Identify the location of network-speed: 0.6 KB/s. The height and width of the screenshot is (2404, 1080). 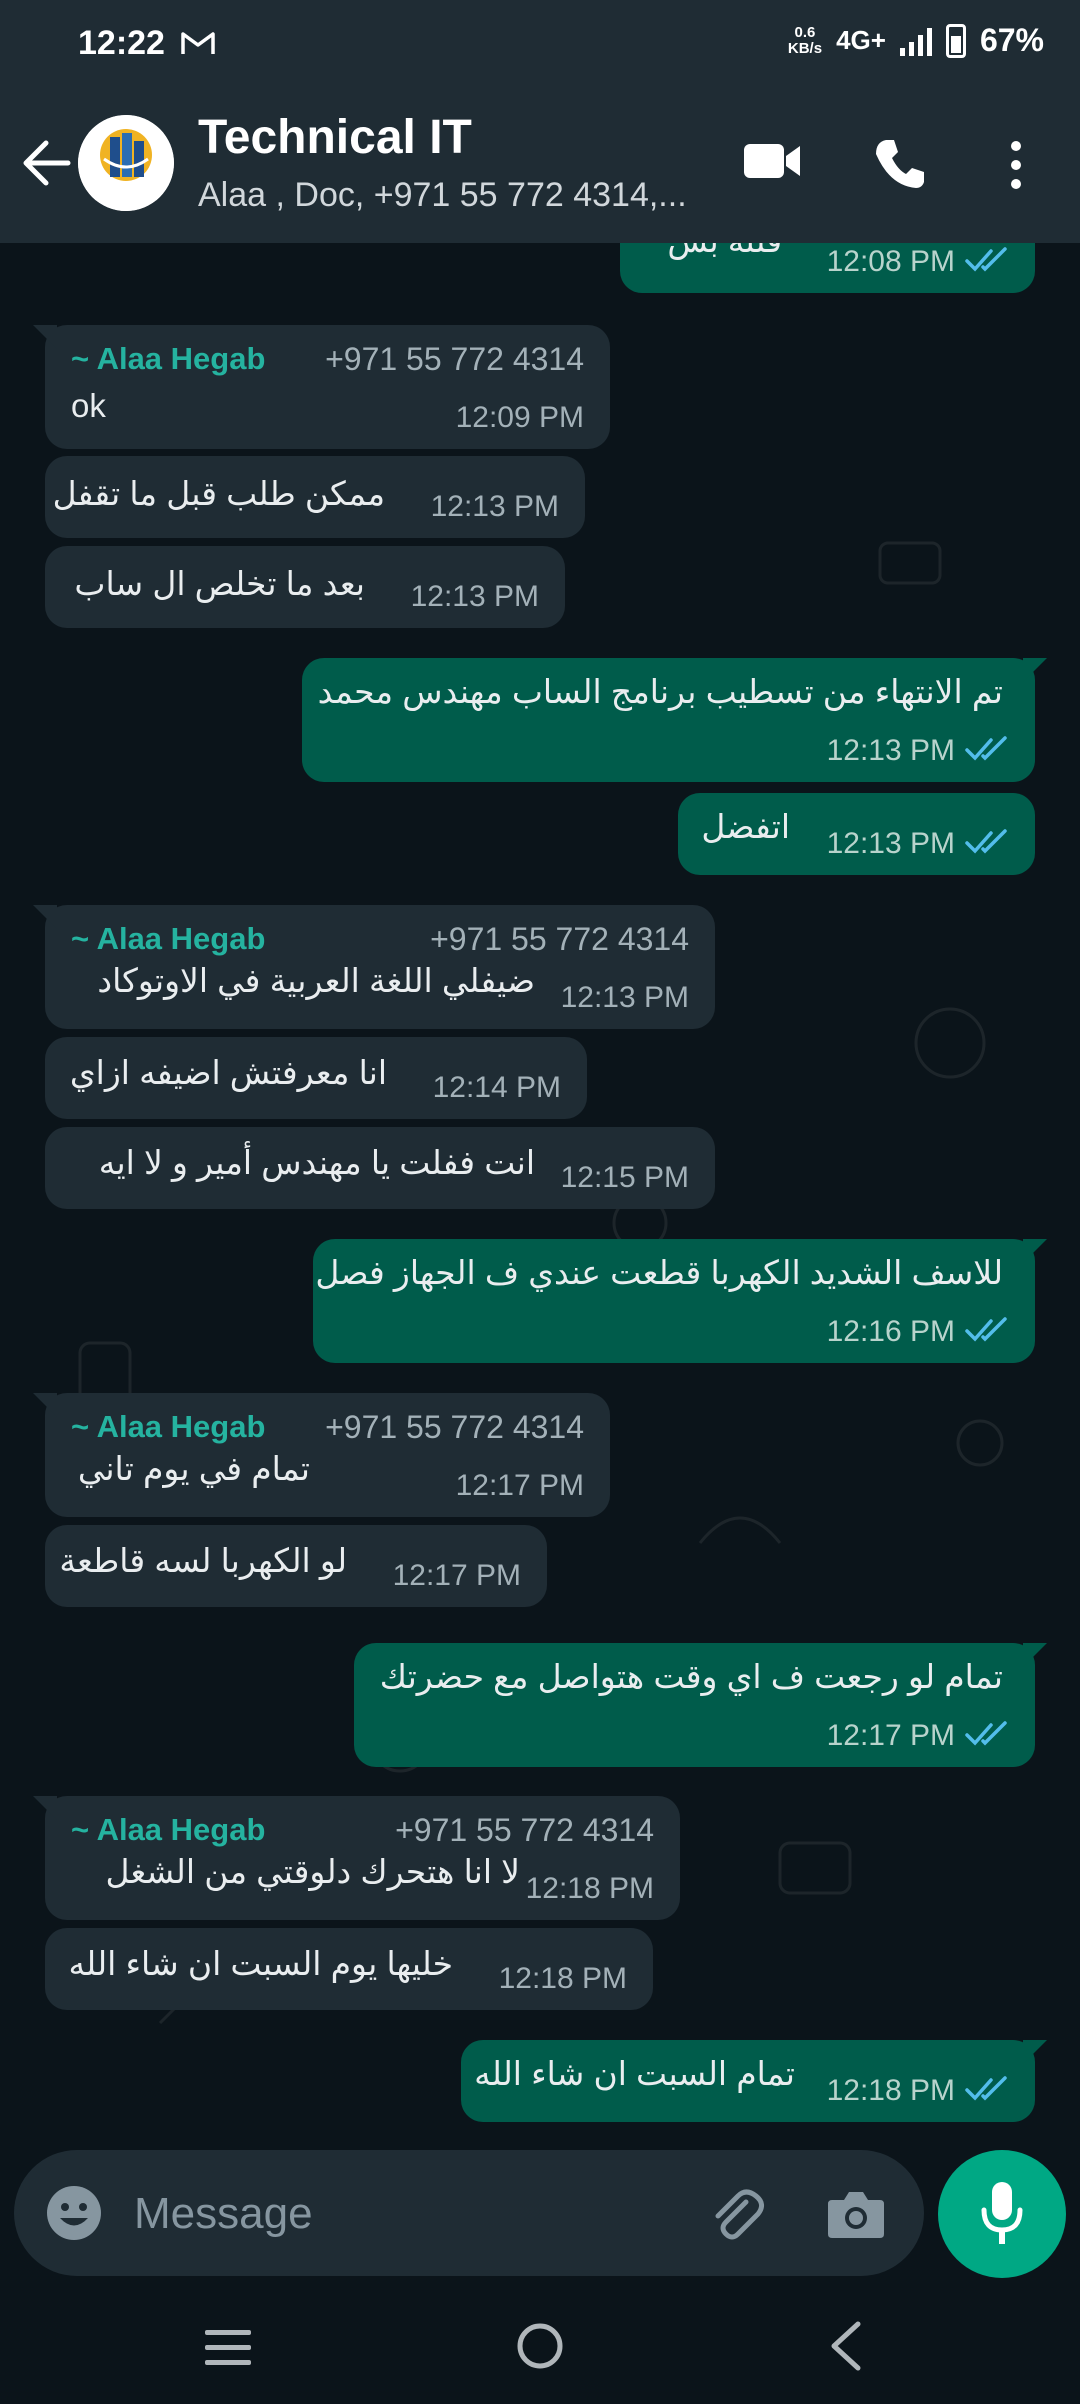
(805, 40).